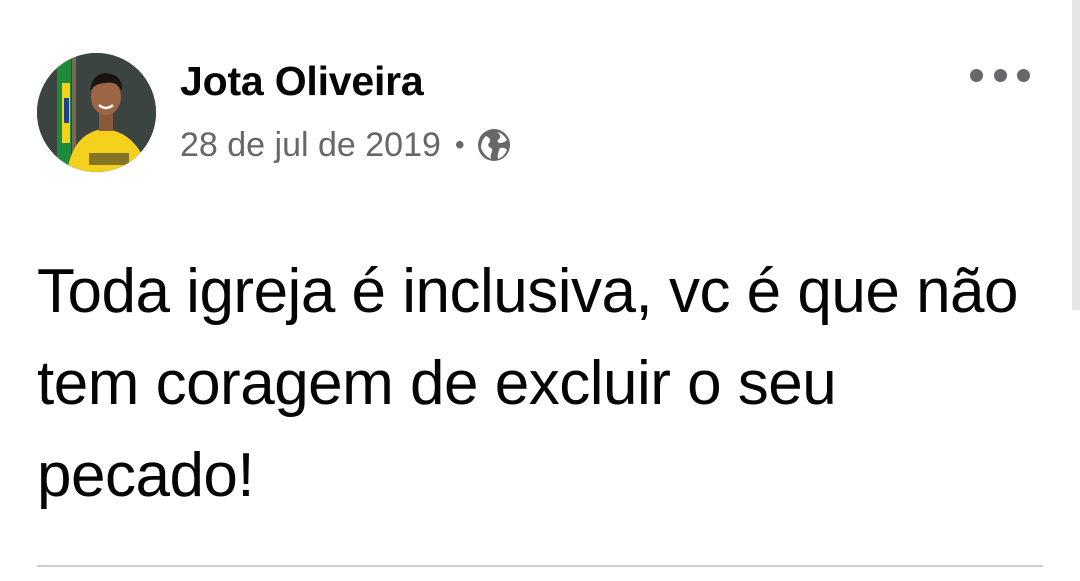 This screenshot has width=1080, height=581. What do you see at coordinates (310, 145) in the screenshot?
I see `post-timestamp: 28 de jul de 2019` at bounding box center [310, 145].